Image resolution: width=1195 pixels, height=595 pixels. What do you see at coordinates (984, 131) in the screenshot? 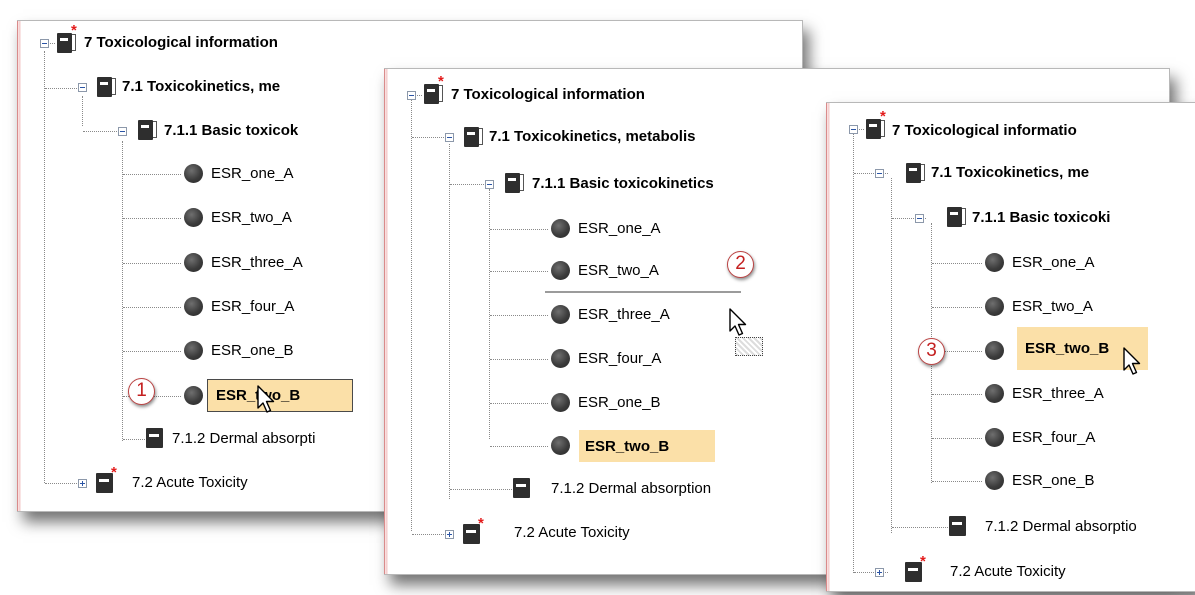
I see `tree-node-label: 7 Toxicological informatio` at bounding box center [984, 131].